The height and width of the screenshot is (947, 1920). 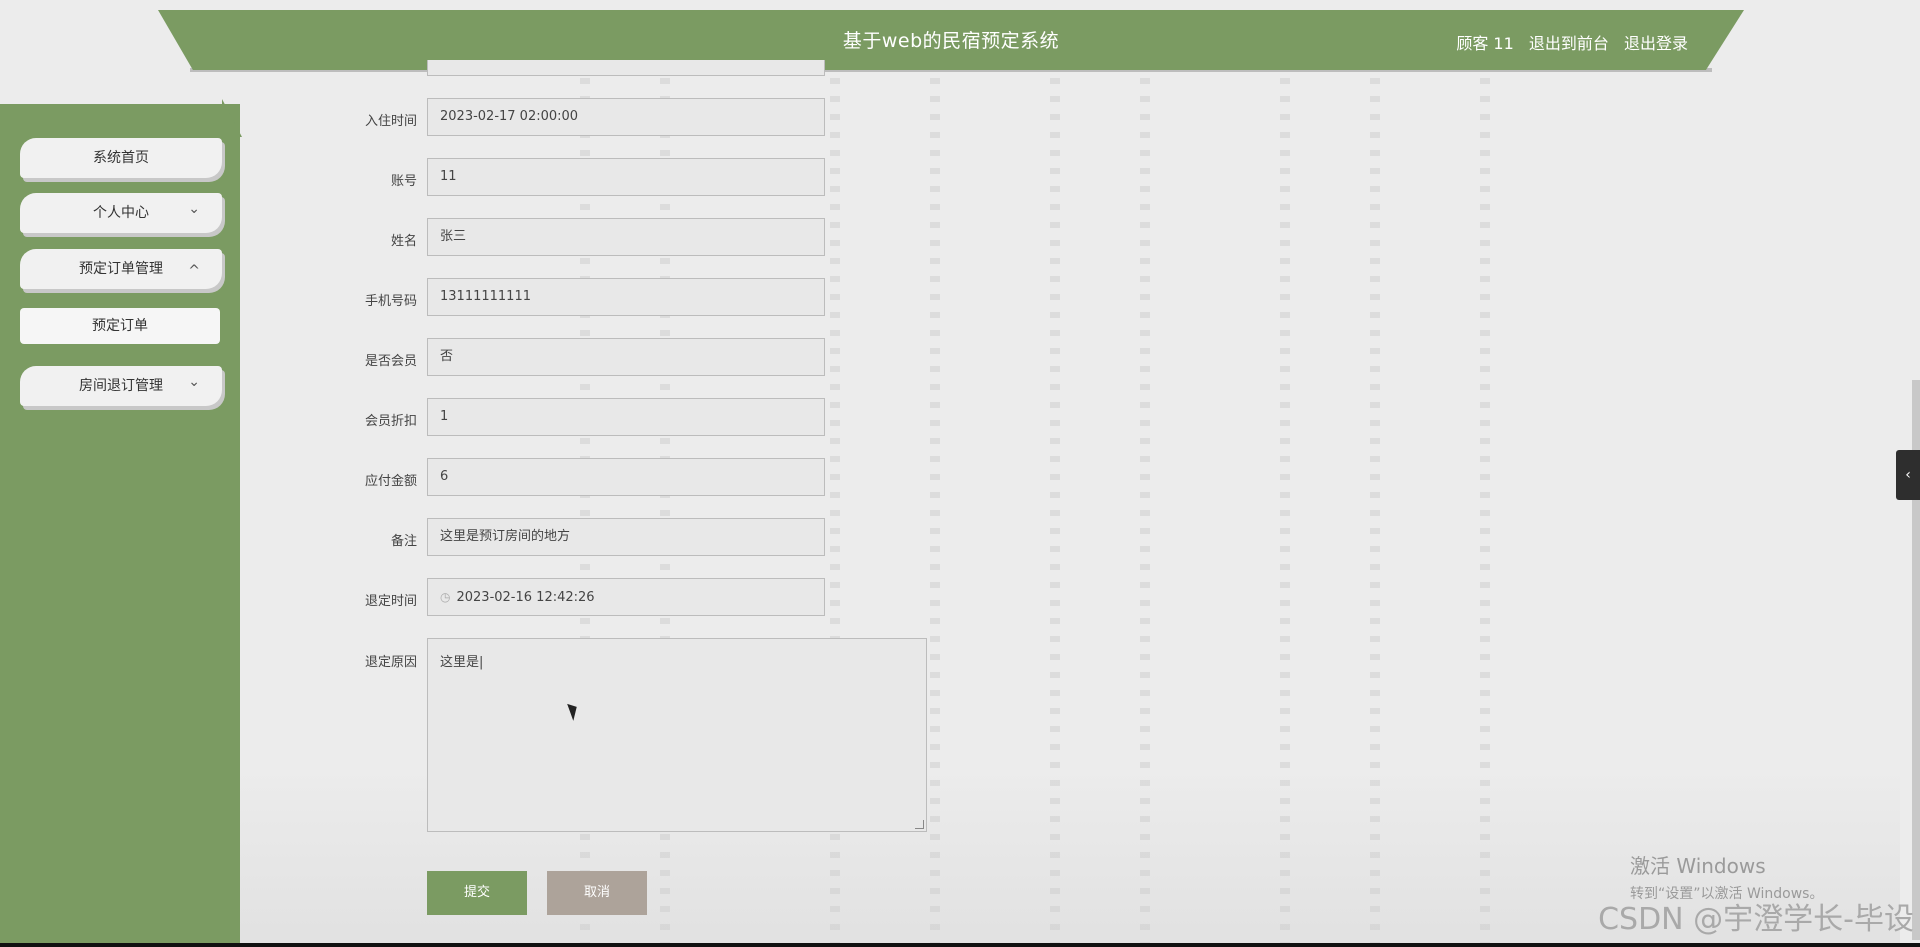 I want to click on back-to-front-link: 退出到前台, so click(x=1569, y=43).